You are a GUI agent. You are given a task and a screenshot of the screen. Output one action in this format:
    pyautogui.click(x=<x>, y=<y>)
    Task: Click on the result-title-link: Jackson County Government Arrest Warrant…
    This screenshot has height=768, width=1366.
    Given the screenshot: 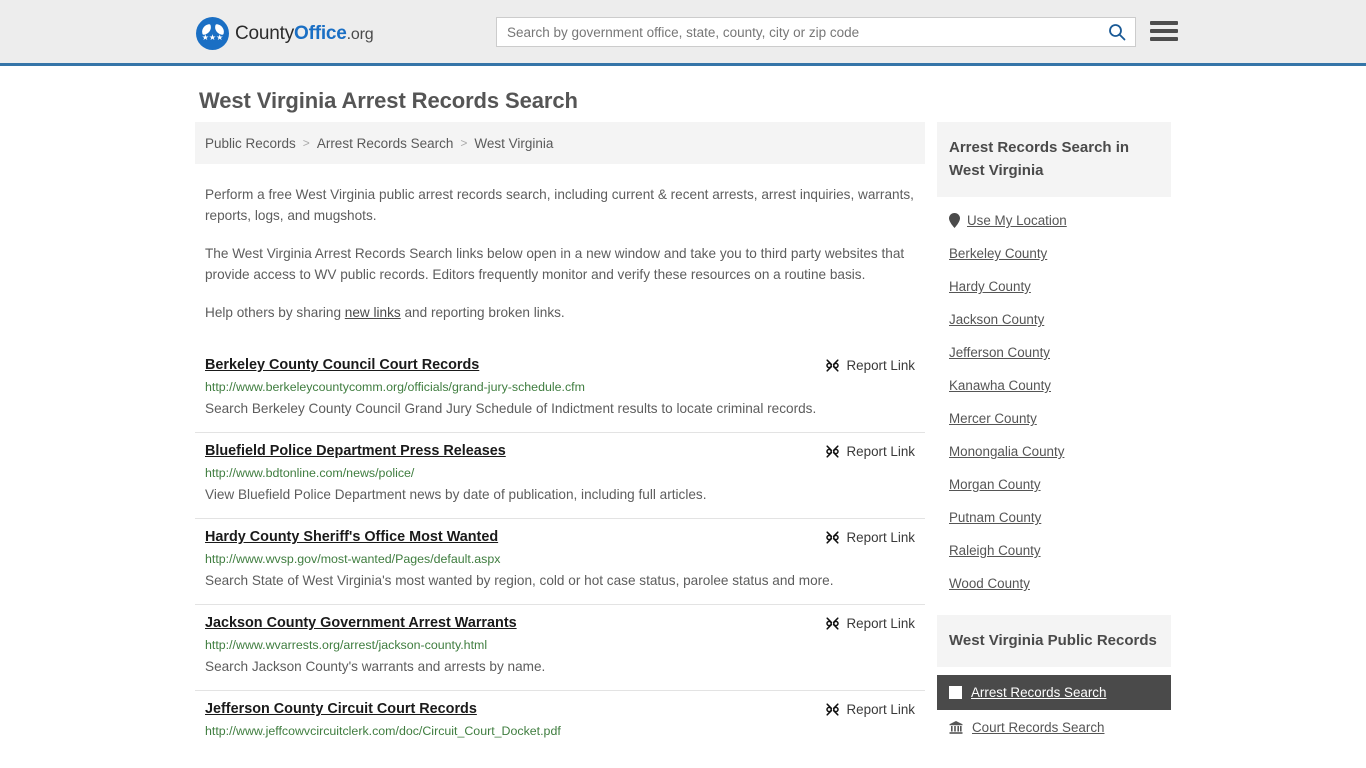 What is the action you would take?
    pyautogui.click(x=361, y=623)
    